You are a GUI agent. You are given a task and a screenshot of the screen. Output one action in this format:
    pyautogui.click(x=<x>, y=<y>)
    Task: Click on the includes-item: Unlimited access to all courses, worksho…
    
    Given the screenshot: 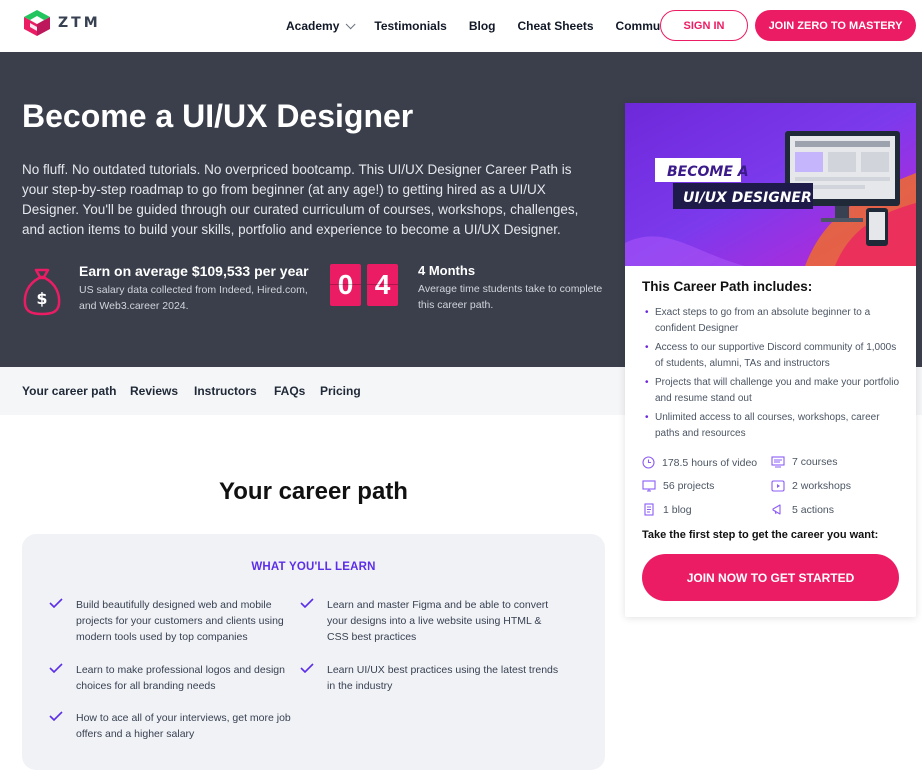 What is the action you would take?
    pyautogui.click(x=773, y=426)
    